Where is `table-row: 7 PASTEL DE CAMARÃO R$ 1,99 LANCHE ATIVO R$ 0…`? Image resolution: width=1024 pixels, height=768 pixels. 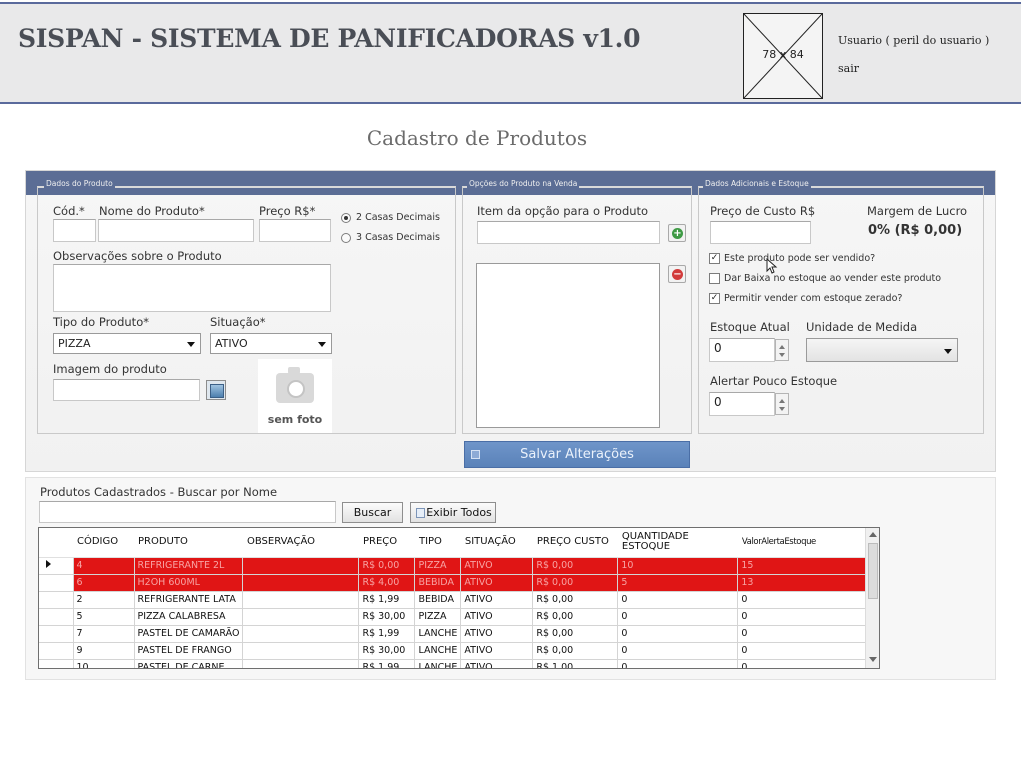
table-row: 7 PASTEL DE CAMARÃO R$ 1,99 LANCHE ATIVO R$ 0… is located at coordinates (454, 634).